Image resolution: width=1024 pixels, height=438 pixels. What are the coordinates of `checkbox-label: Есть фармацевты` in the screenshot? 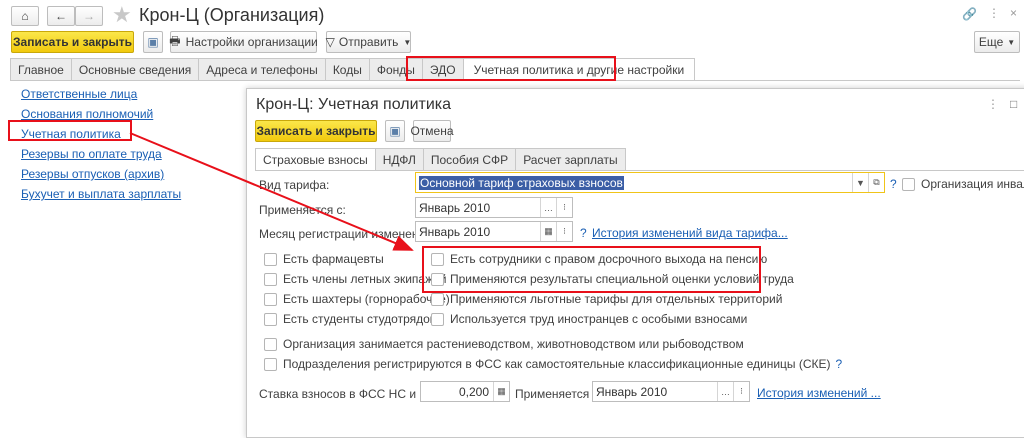 It's located at (333, 259).